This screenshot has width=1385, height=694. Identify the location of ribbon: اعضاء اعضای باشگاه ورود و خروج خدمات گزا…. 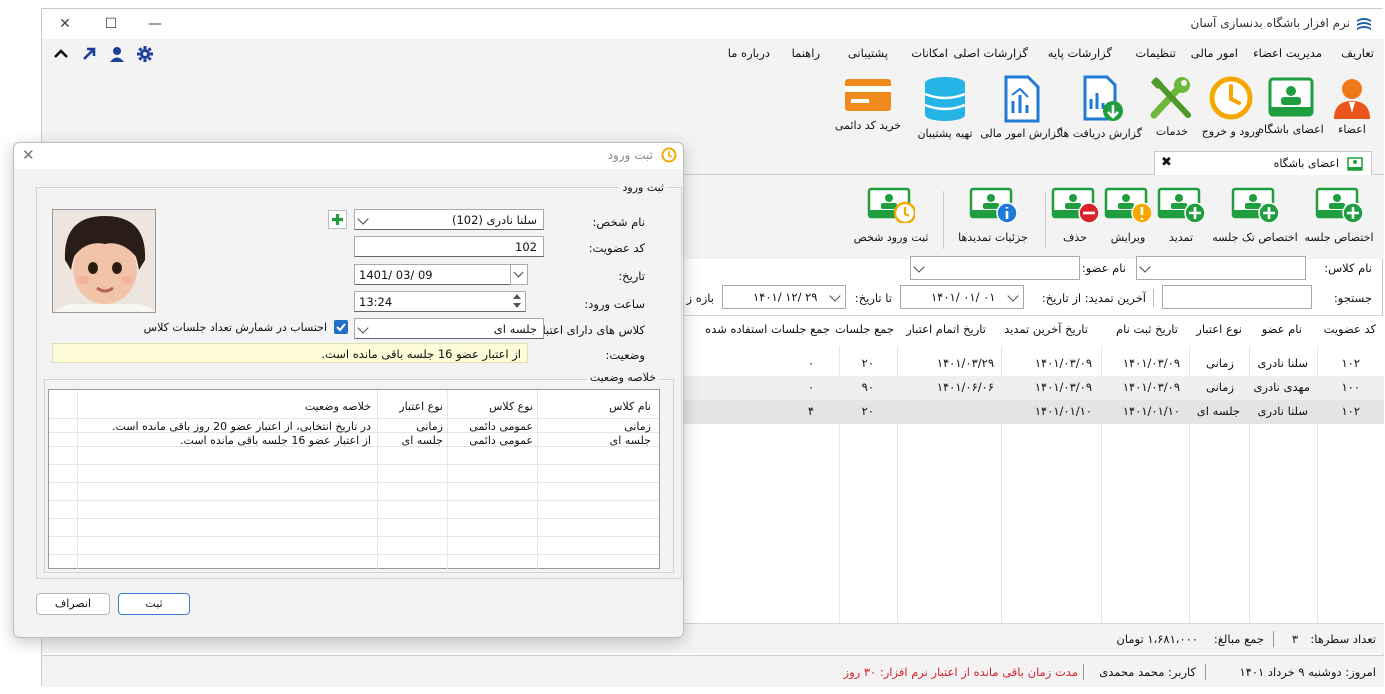
(713, 106).